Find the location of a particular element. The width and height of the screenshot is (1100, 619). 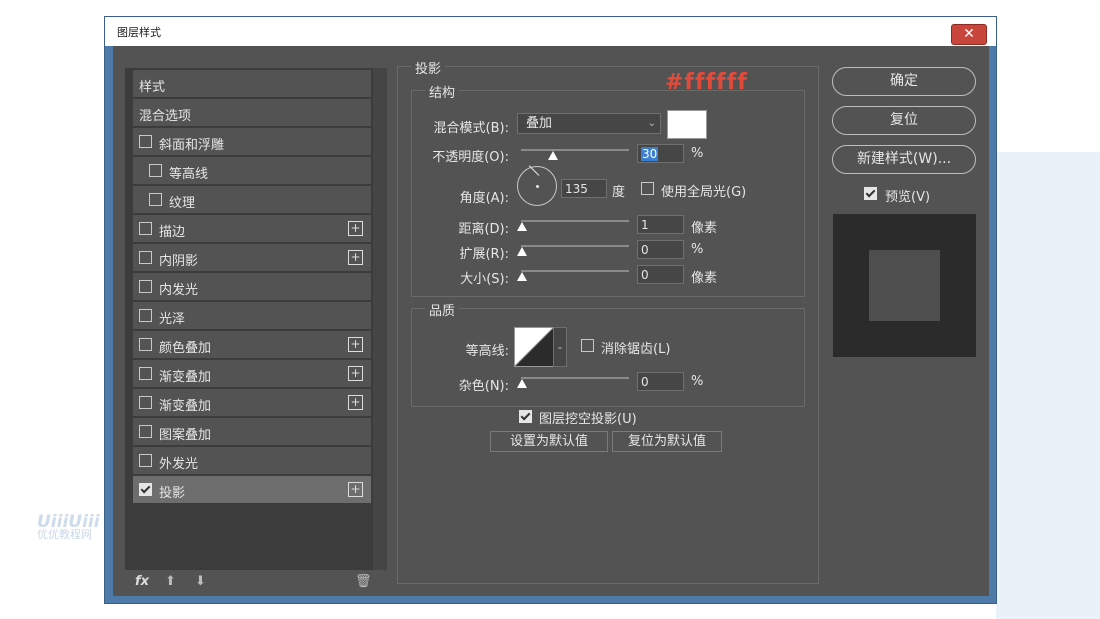

contour-label: 等高线: is located at coordinates (487, 351).